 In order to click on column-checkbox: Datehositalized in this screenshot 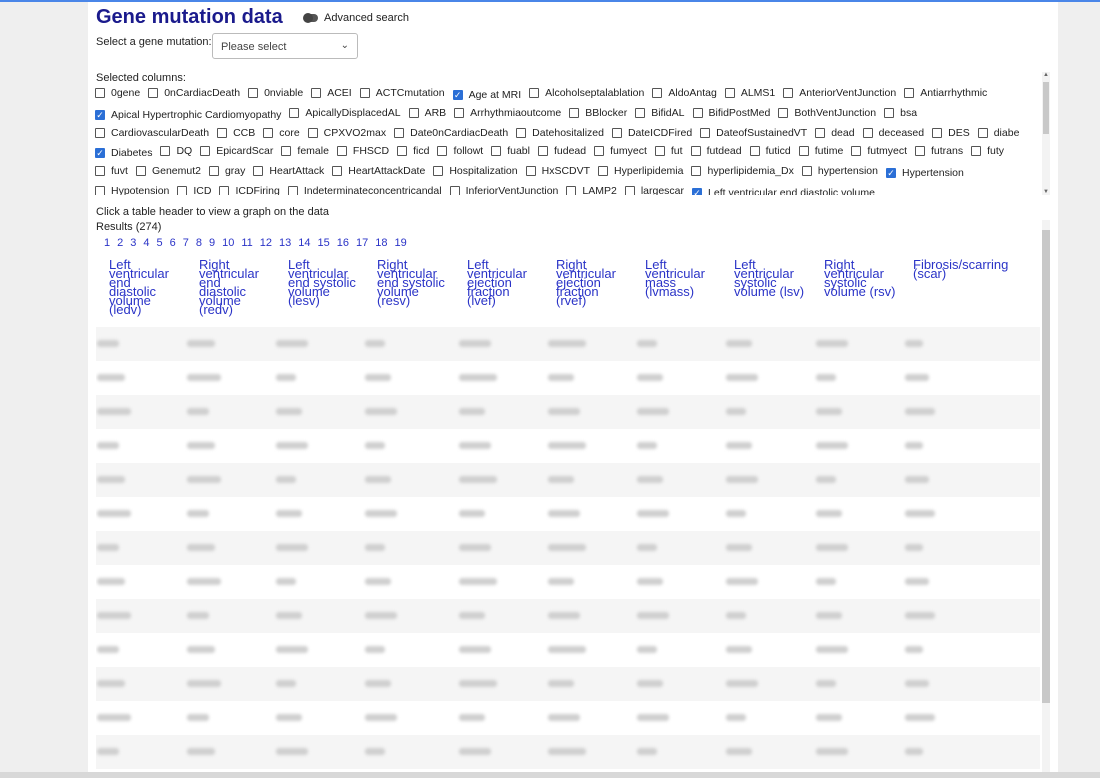, I will do `click(560, 133)`.